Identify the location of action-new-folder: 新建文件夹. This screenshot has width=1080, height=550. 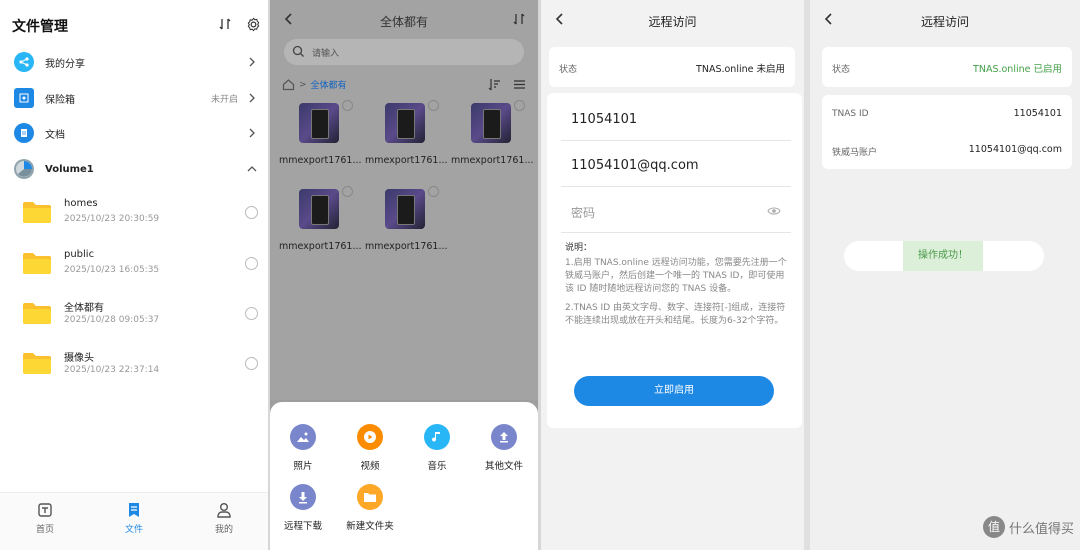
(370, 508).